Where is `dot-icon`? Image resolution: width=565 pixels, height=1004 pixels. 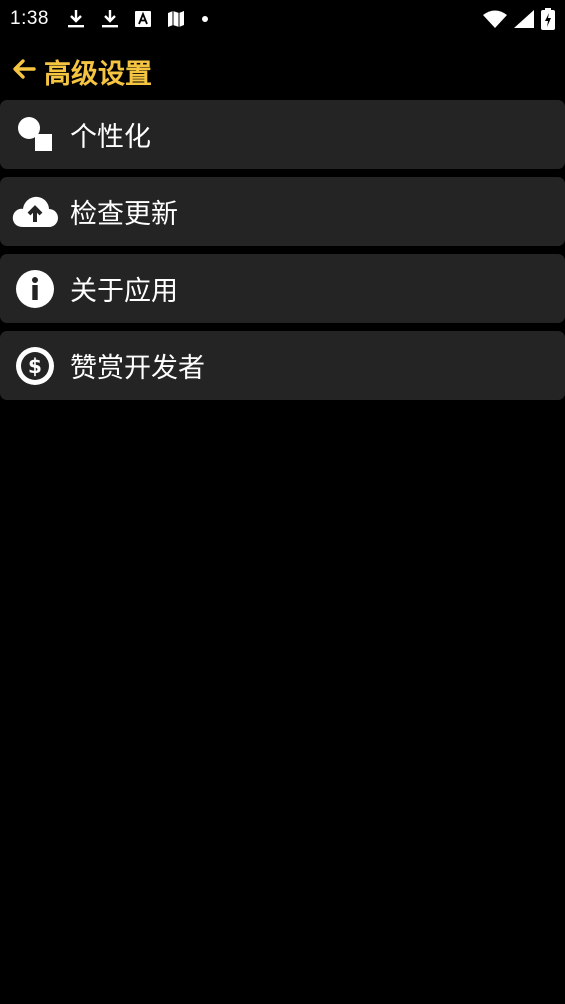 dot-icon is located at coordinates (205, 19).